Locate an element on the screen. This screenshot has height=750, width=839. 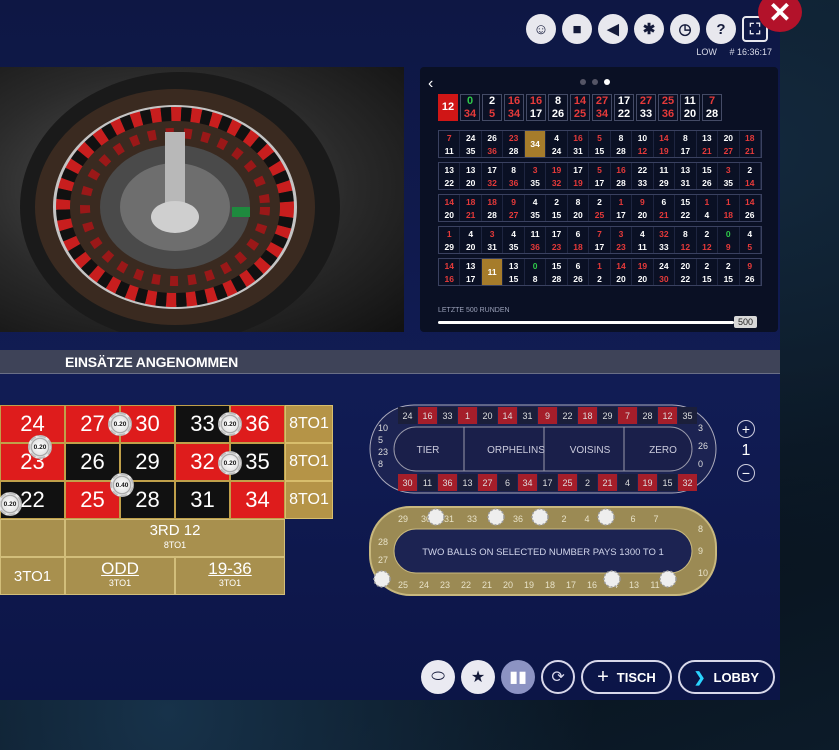
bonus-number-label: 17 is located at coordinates (571, 585).